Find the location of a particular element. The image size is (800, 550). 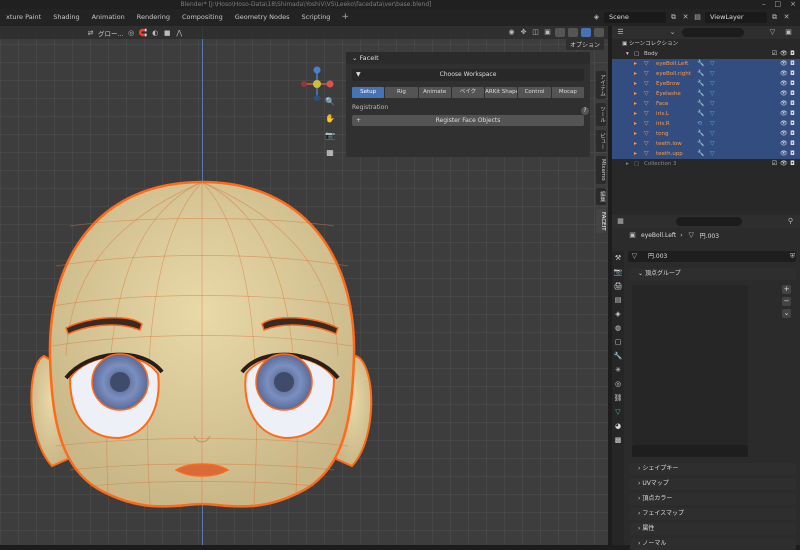

outliner-item-tong: ▸ ▽ tong 🔧 ▽ 👁 ◘ is located at coordinates (706, 134).